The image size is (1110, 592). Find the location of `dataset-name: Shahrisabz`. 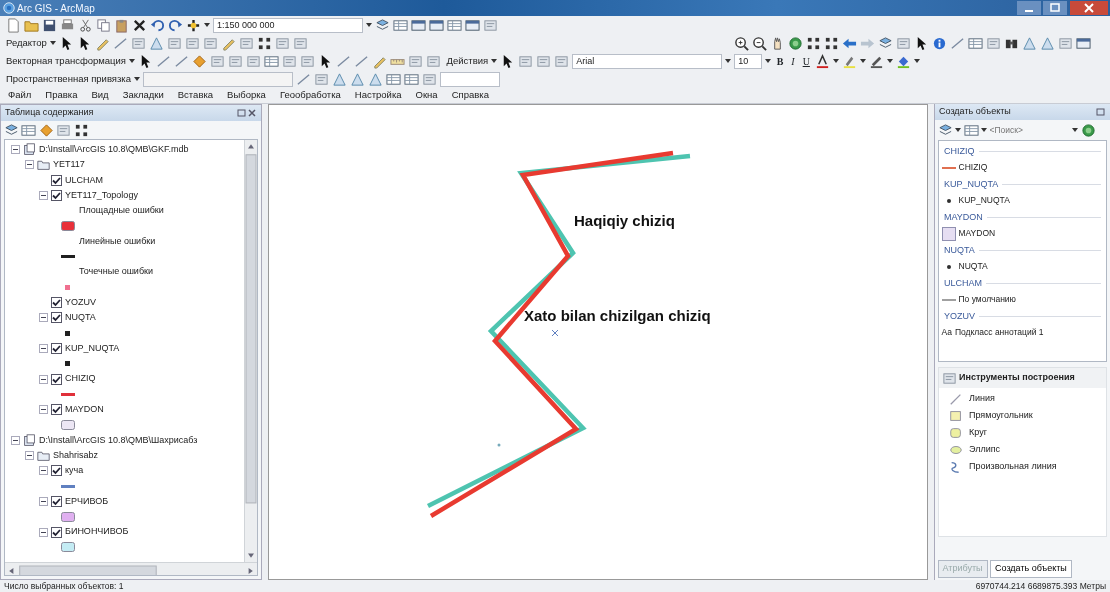

dataset-name: Shahrisabz is located at coordinates (76, 455).